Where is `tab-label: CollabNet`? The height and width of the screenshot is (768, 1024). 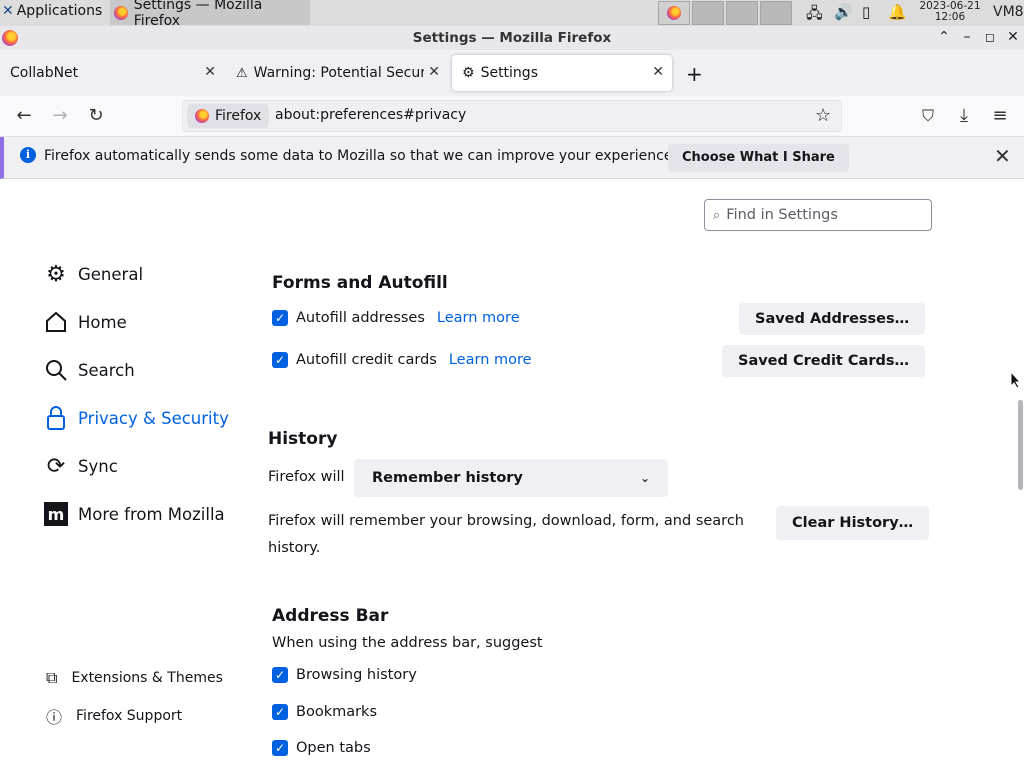
tab-label: CollabNet is located at coordinates (44, 73).